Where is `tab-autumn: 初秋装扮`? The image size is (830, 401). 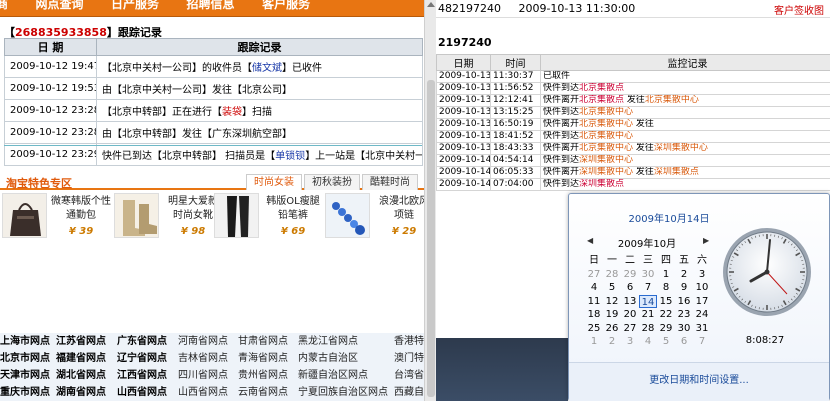 tab-autumn: 初秋装扮 is located at coordinates (332, 182).